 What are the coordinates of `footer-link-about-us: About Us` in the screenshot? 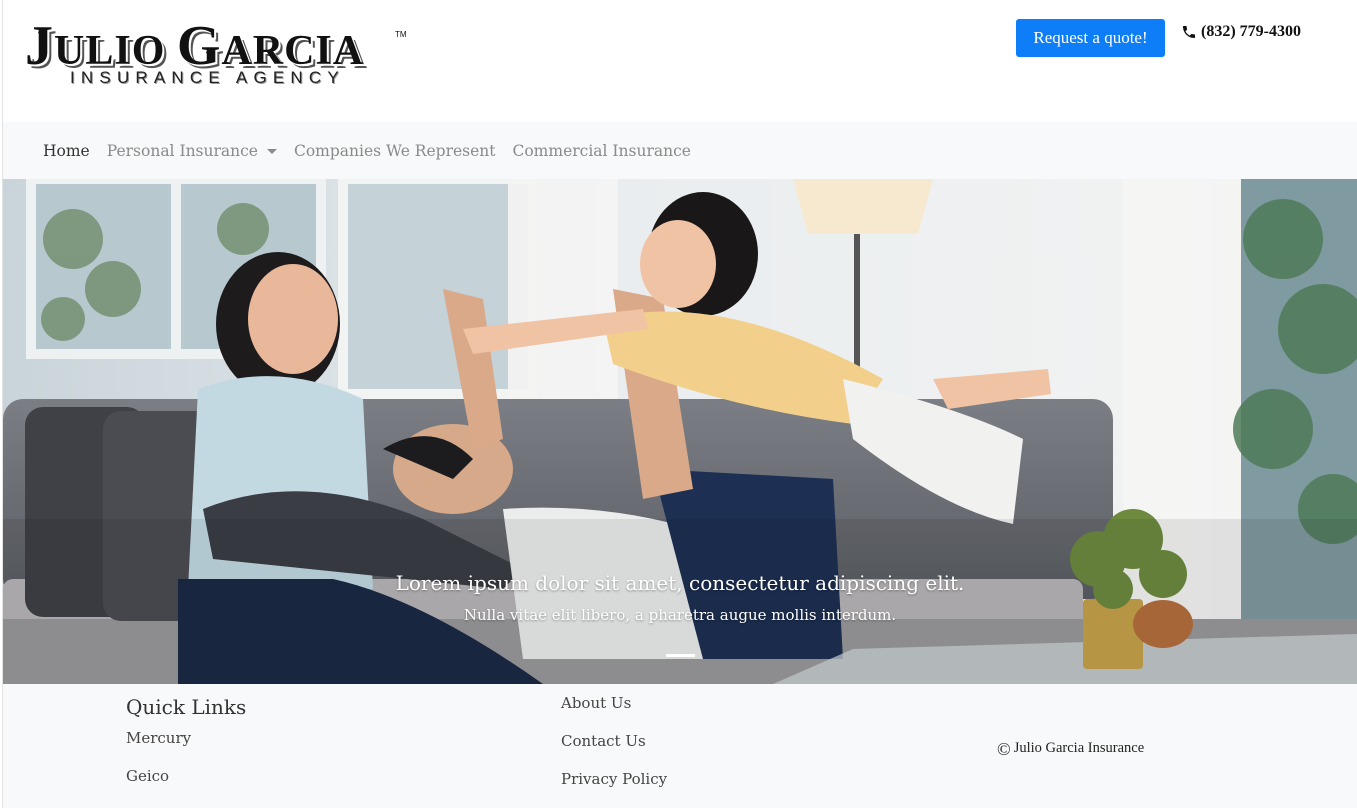 It's located at (596, 703).